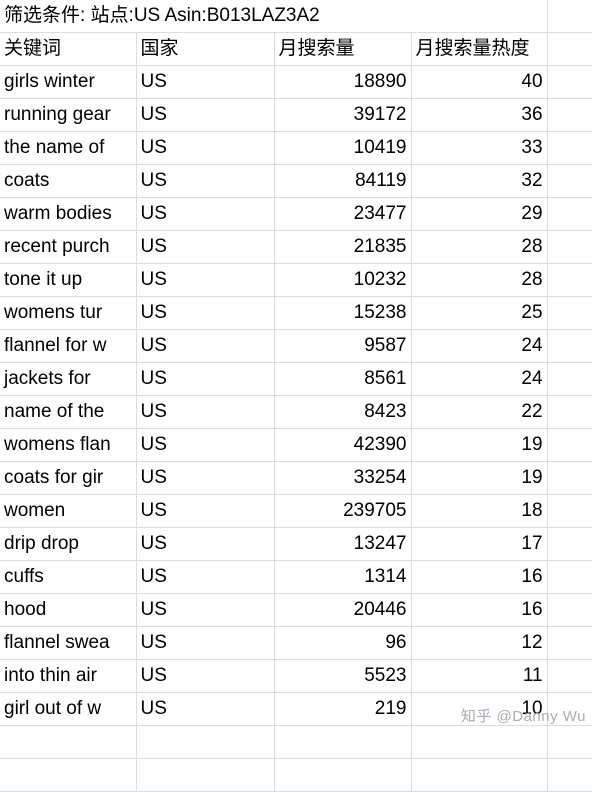 Image resolution: width=592 pixels, height=792 pixels. I want to click on cell-volume: 1314, so click(343, 577).